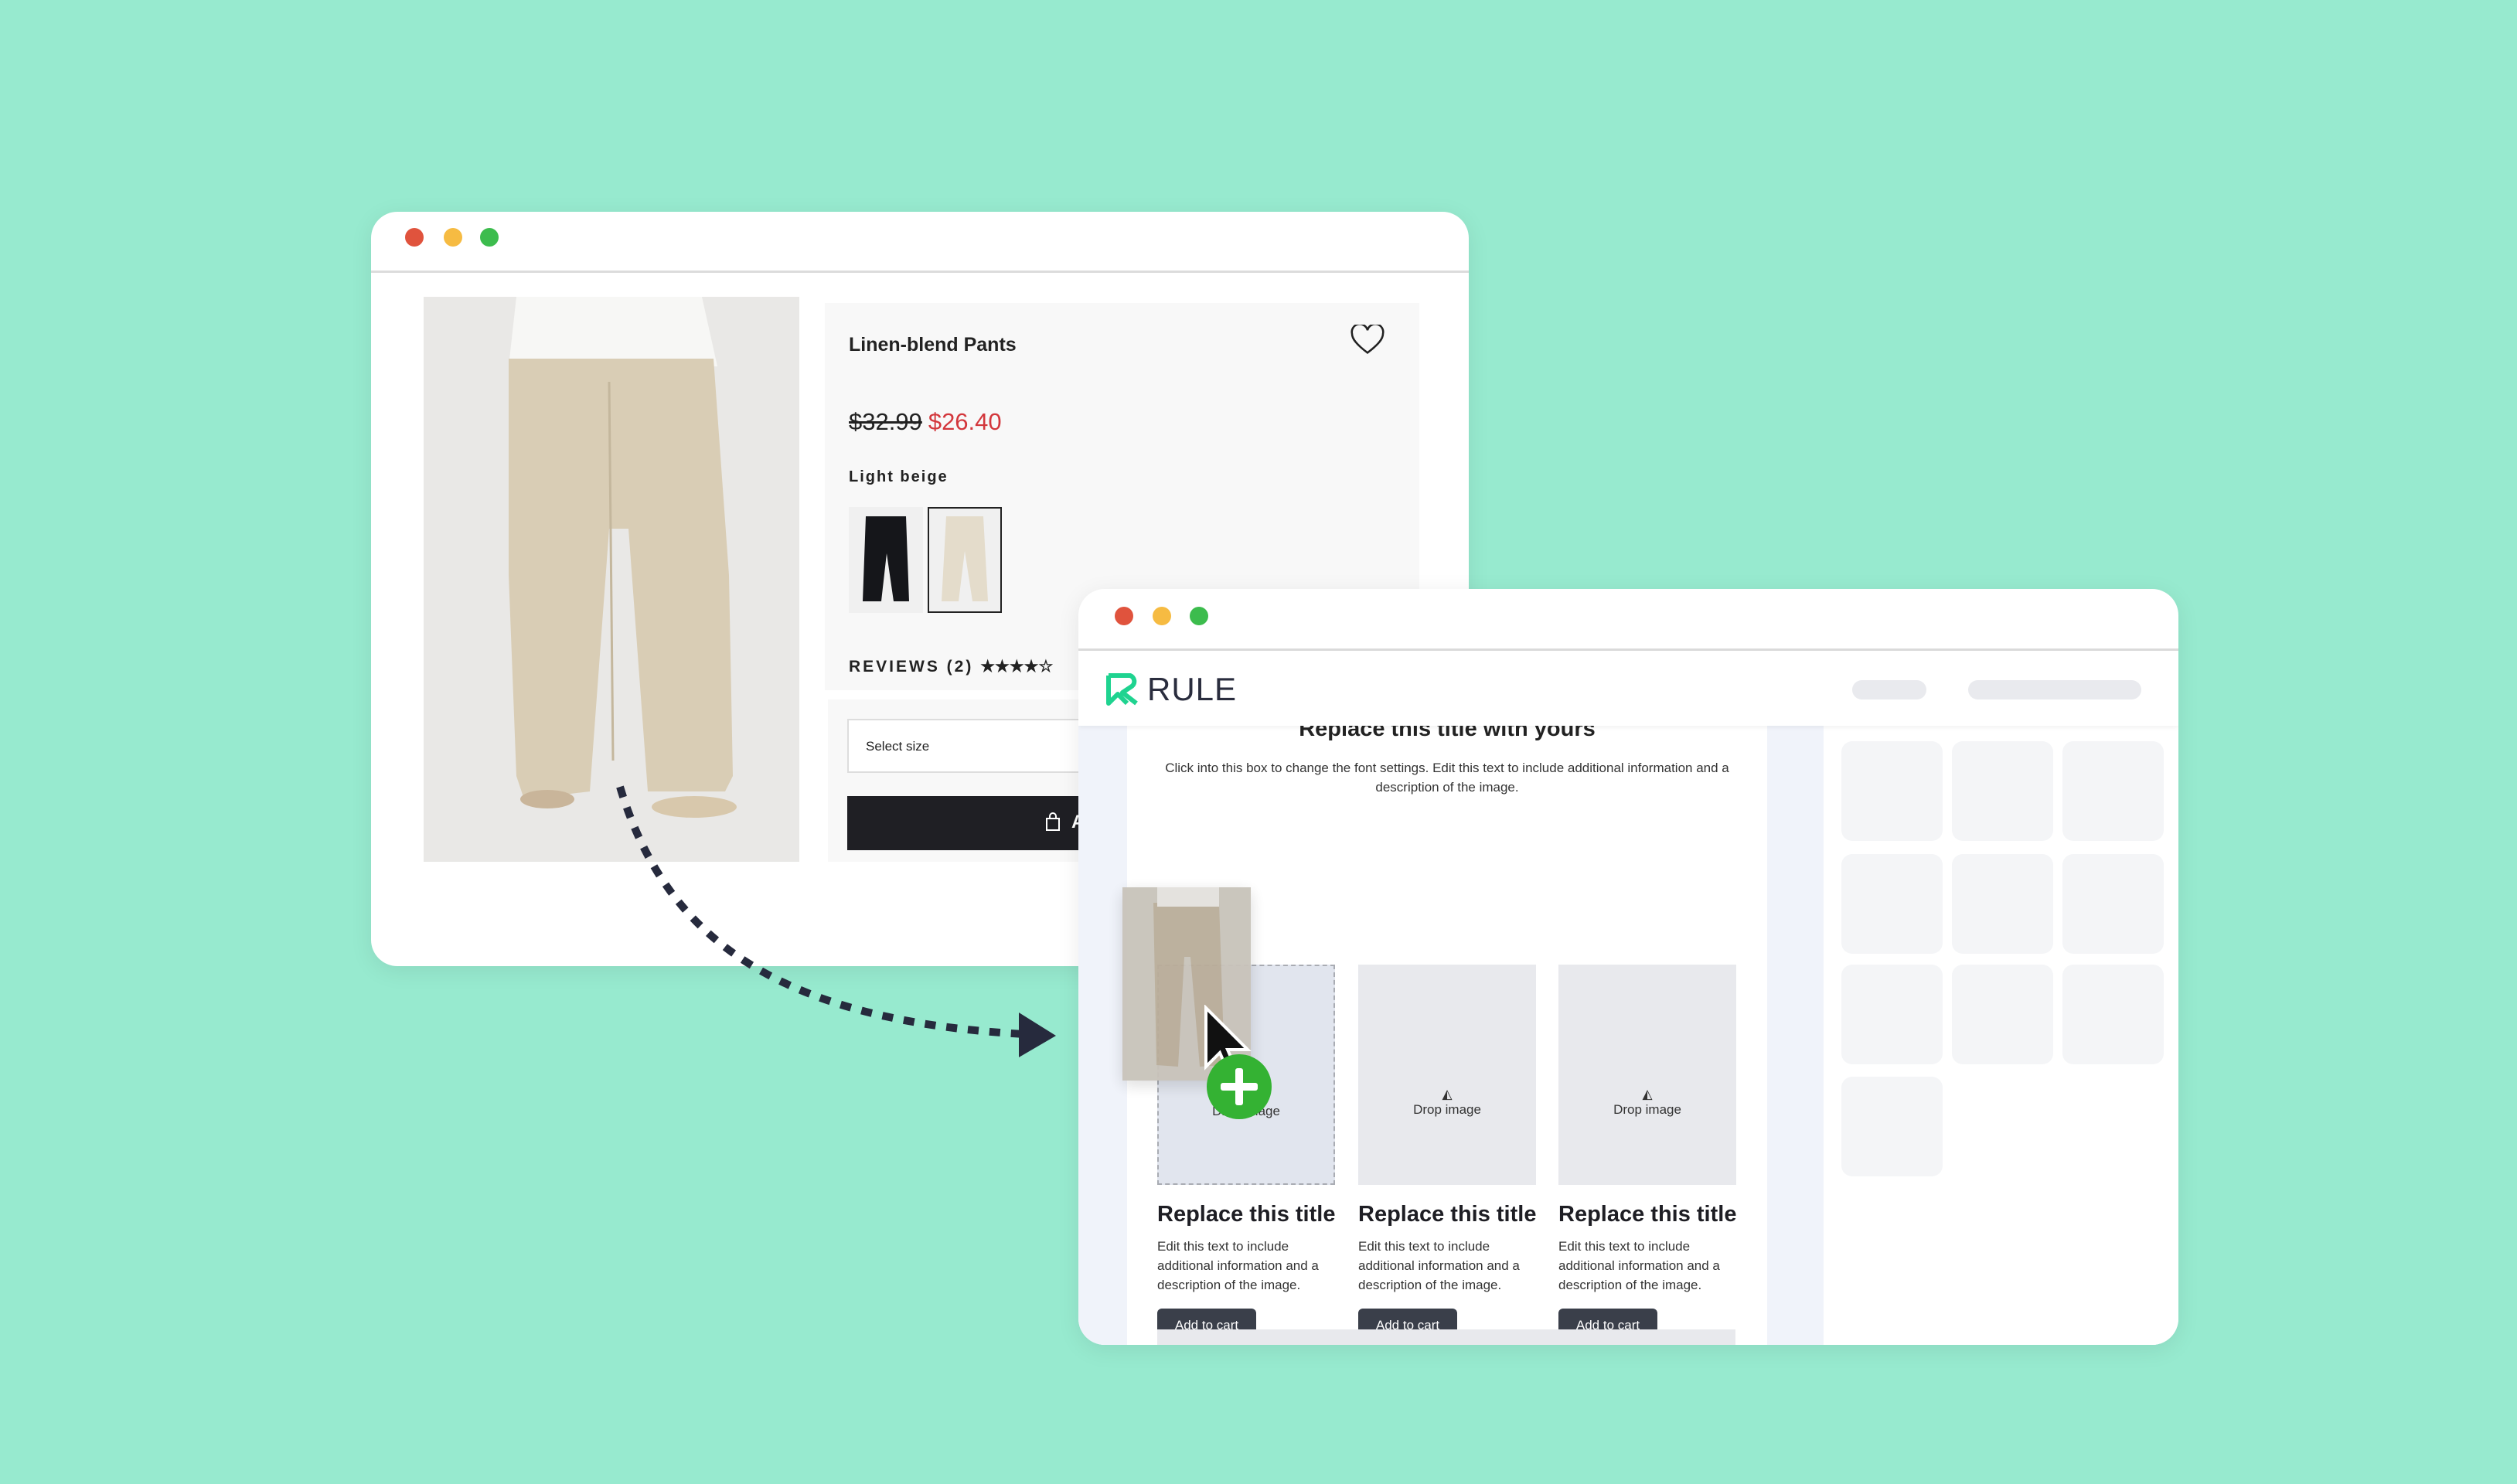 Image resolution: width=2517 pixels, height=1484 pixels. Describe the element at coordinates (1162, 616) in the screenshot. I see `minimize-window-dot` at that location.